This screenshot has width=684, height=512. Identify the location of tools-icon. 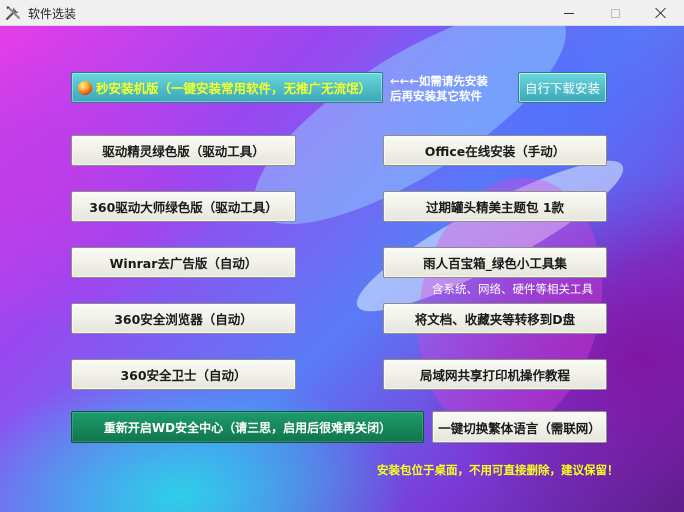
(12, 13).